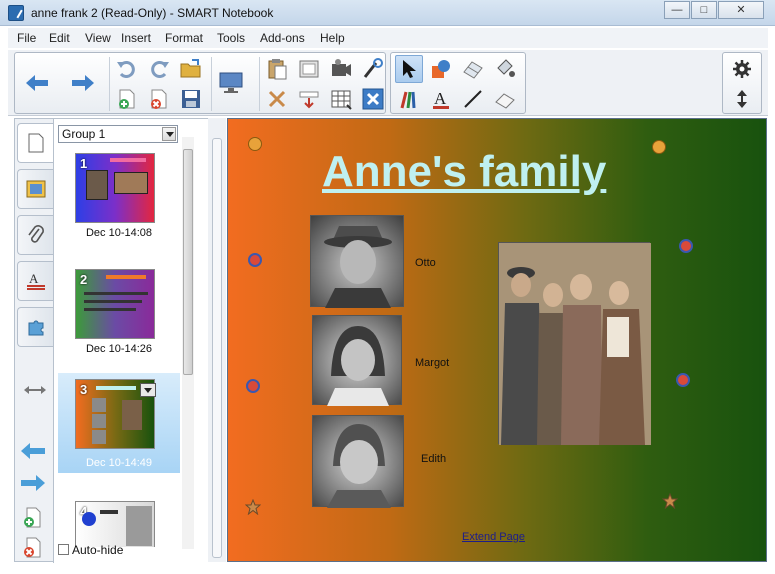  I want to click on sidebar-splitter, so click(217, 340).